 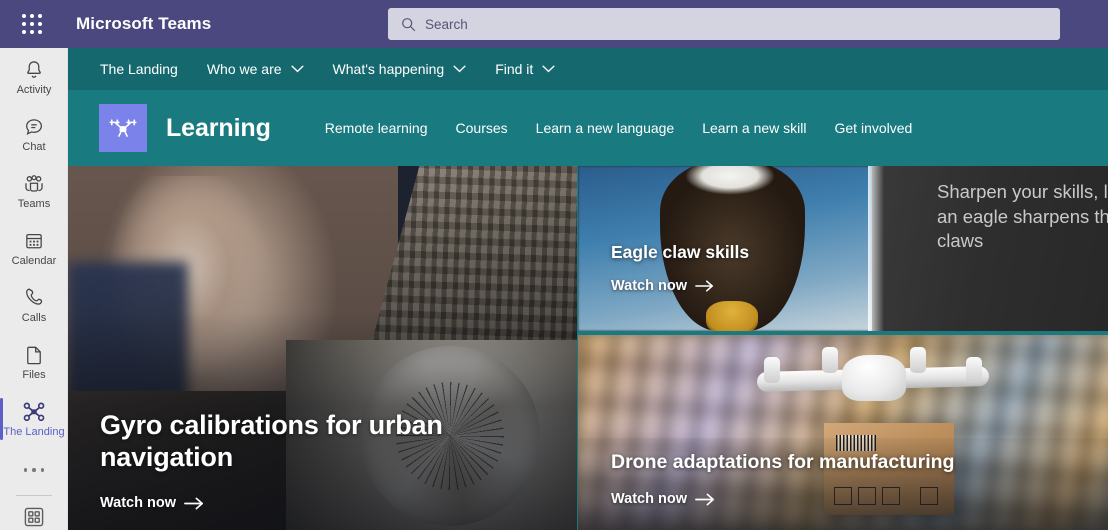 I want to click on nav-item-find-it: Find it, so click(x=525, y=69).